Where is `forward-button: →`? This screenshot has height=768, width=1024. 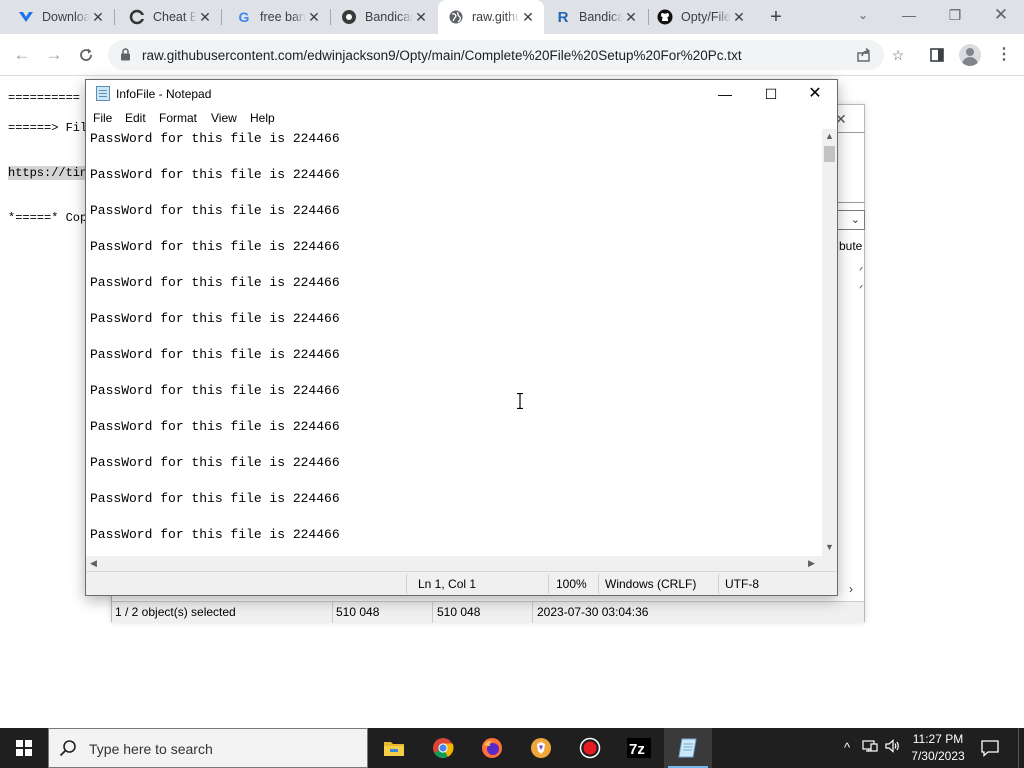 forward-button: → is located at coordinates (54, 55).